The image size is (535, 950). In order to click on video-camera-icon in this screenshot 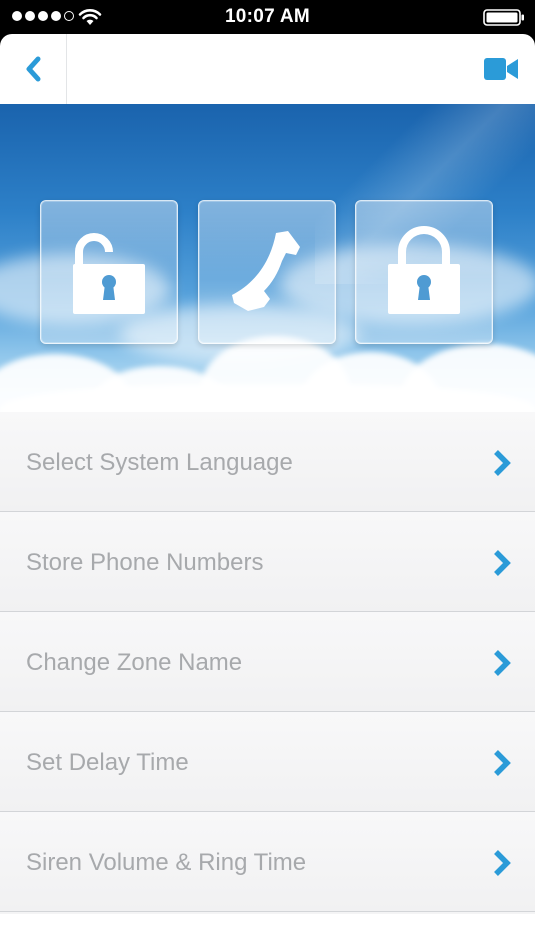, I will do `click(501, 69)`.